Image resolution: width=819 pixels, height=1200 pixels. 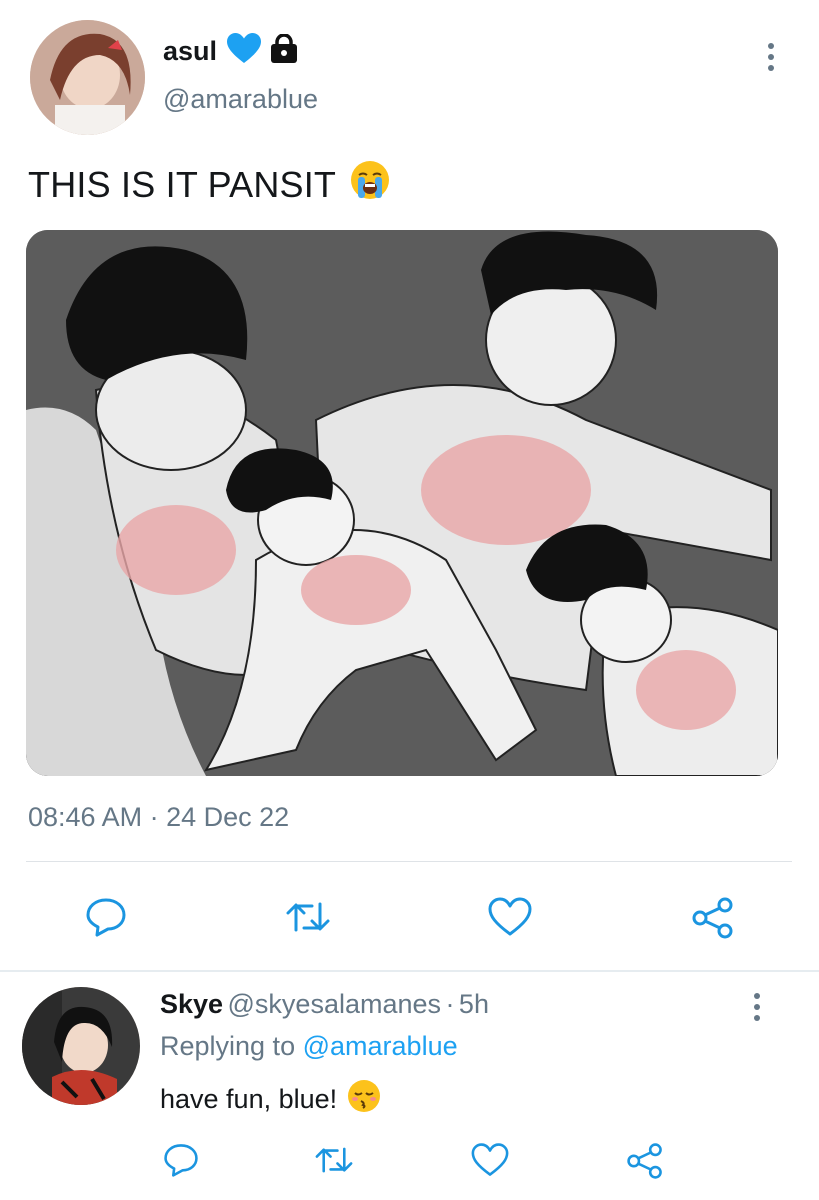 I want to click on tweet-date: 24 Dec 22, so click(x=228, y=817).